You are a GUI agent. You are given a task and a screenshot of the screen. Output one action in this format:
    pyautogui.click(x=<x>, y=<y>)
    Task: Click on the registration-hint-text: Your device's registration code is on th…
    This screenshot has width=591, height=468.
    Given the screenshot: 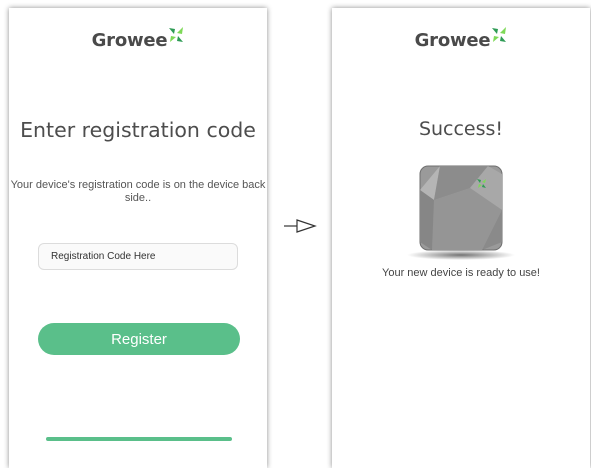 What is the action you would take?
    pyautogui.click(x=138, y=191)
    